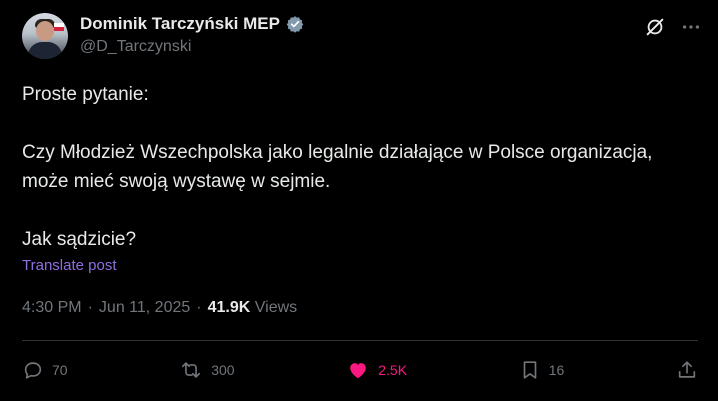 The height and width of the screenshot is (401, 718). What do you see at coordinates (655, 27) in the screenshot?
I see `grok-icon` at bounding box center [655, 27].